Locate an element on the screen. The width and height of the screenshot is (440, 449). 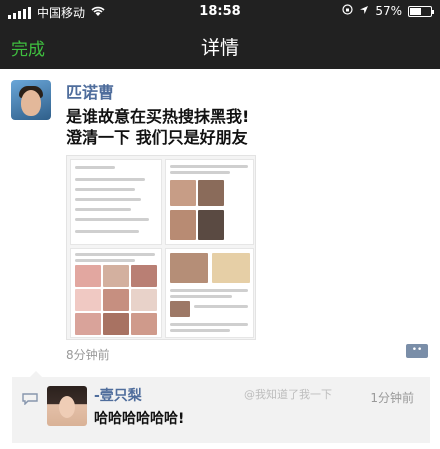
nav-bar: 完成 详情 is located at coordinates (220, 46).